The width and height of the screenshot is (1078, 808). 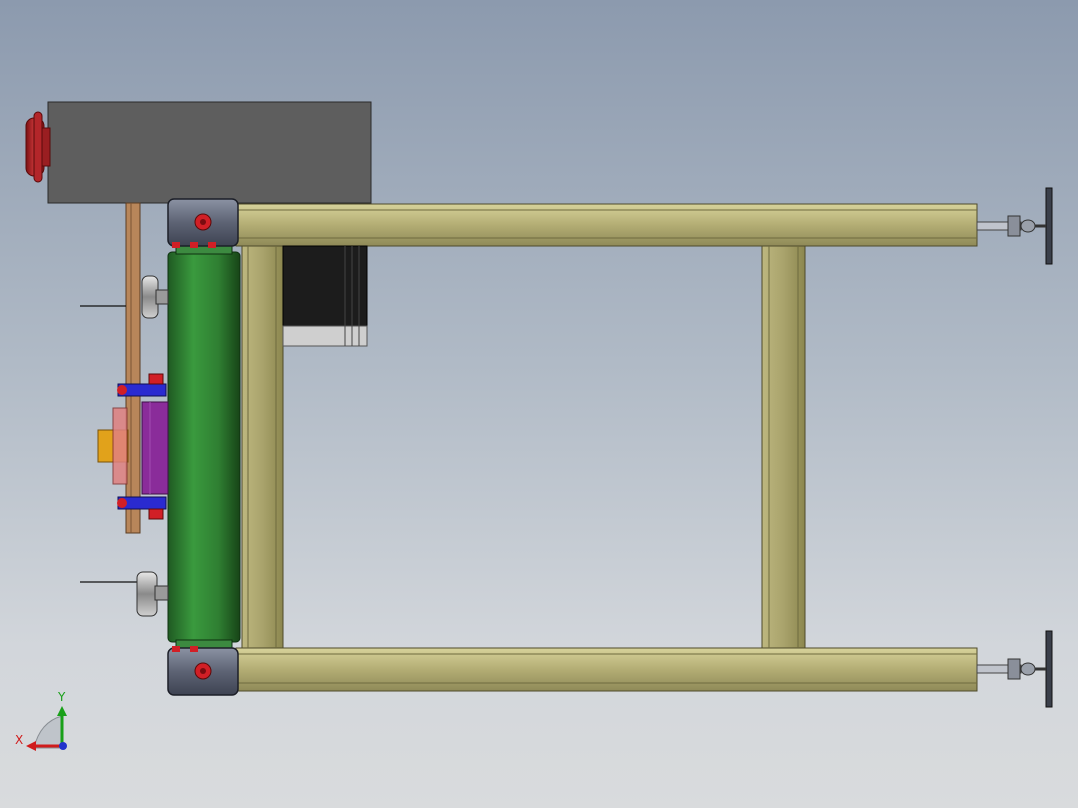 I want to click on triad-plane-icon, so click(x=48, y=732).